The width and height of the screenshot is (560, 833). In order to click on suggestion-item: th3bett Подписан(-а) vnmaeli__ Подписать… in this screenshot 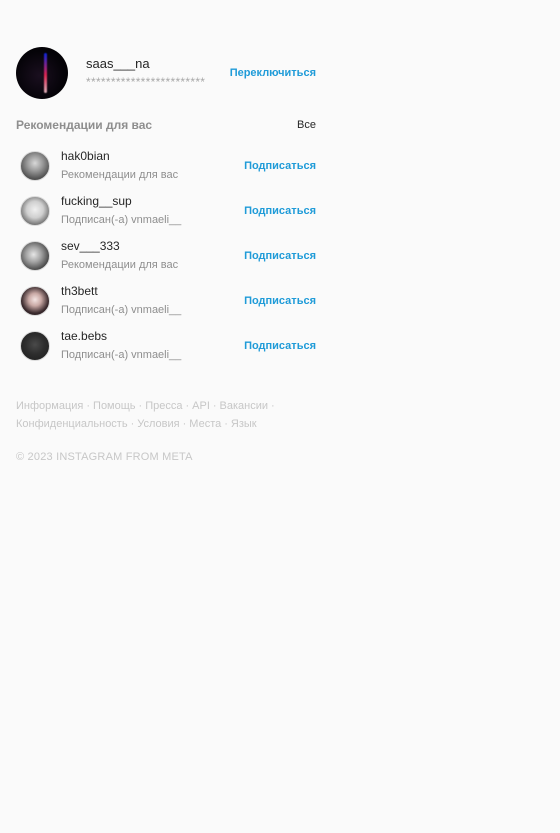, I will do `click(166, 300)`.